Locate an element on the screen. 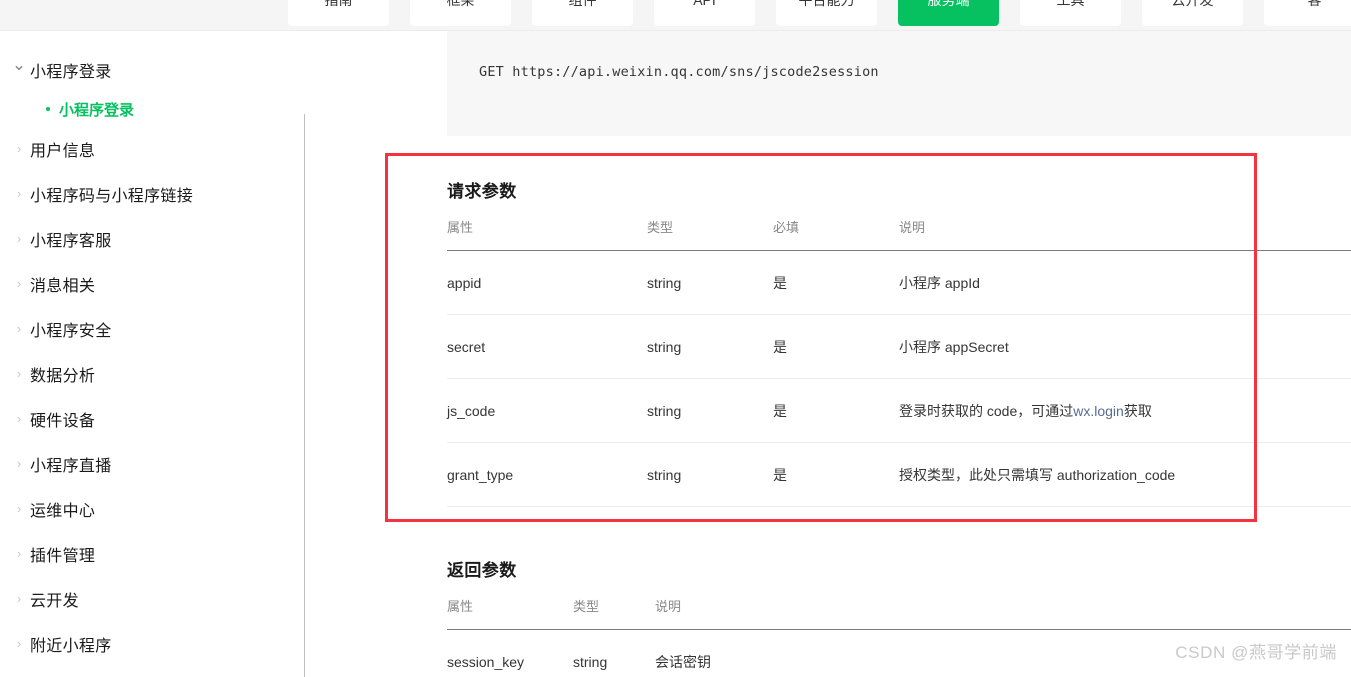  bullet-icon is located at coordinates (48, 109).